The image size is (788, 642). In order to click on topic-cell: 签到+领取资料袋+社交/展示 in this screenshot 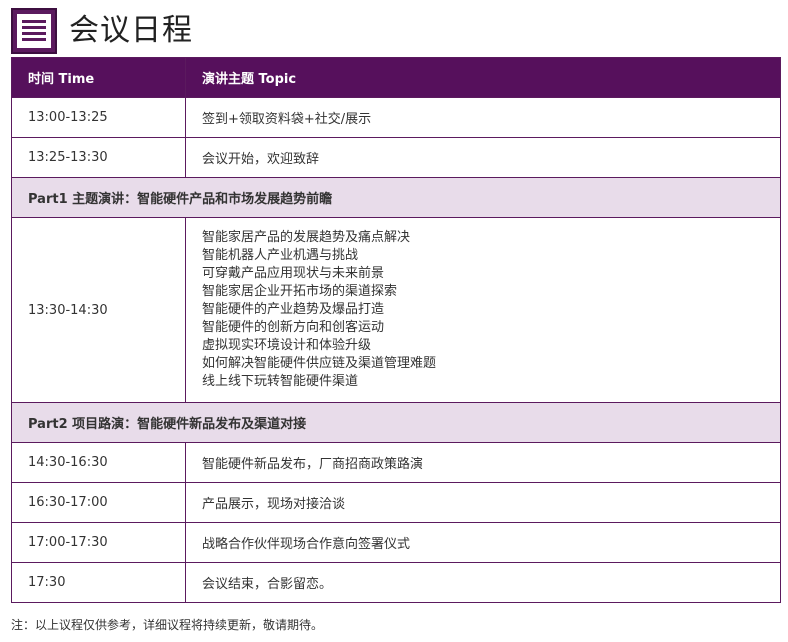, I will do `click(483, 117)`.